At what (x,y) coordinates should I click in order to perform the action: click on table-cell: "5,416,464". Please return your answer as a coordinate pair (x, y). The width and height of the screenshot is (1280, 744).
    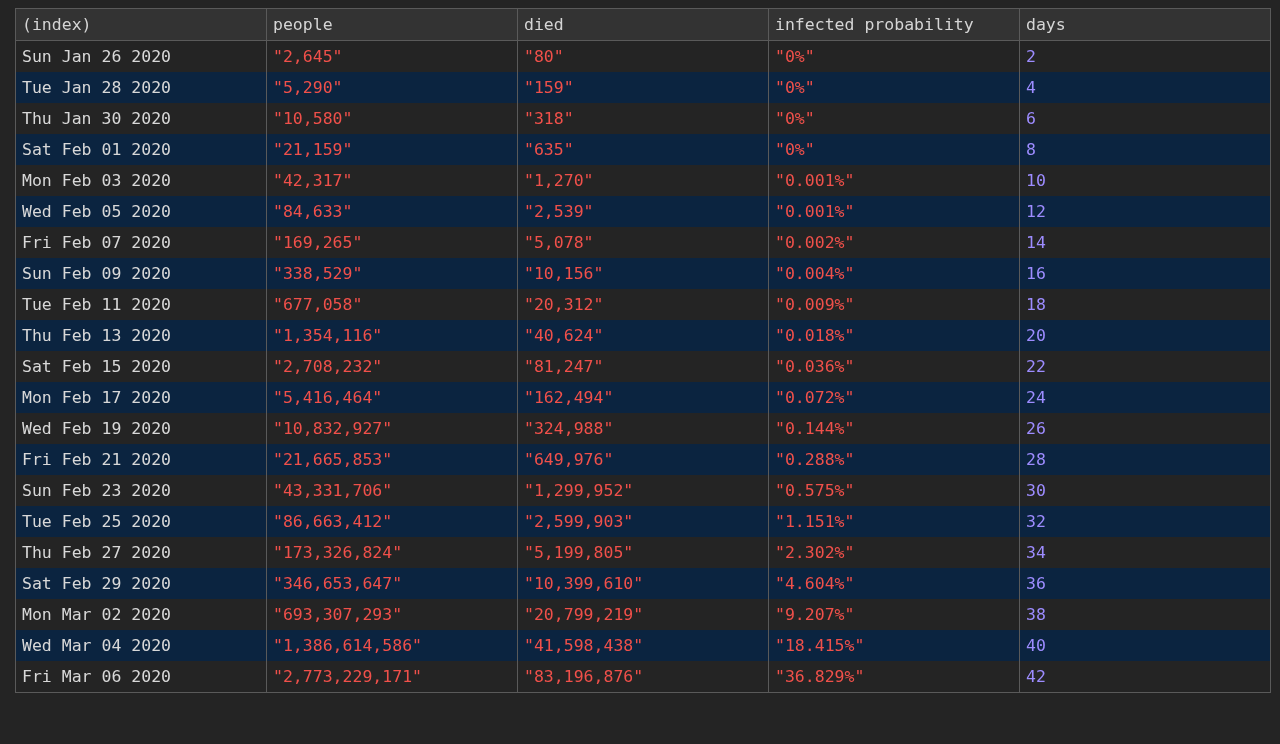
    Looking at the image, I should click on (392, 397).